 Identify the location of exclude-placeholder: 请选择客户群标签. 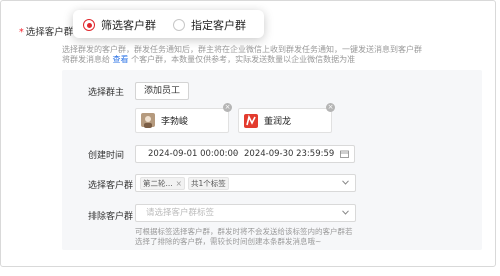
(180, 213).